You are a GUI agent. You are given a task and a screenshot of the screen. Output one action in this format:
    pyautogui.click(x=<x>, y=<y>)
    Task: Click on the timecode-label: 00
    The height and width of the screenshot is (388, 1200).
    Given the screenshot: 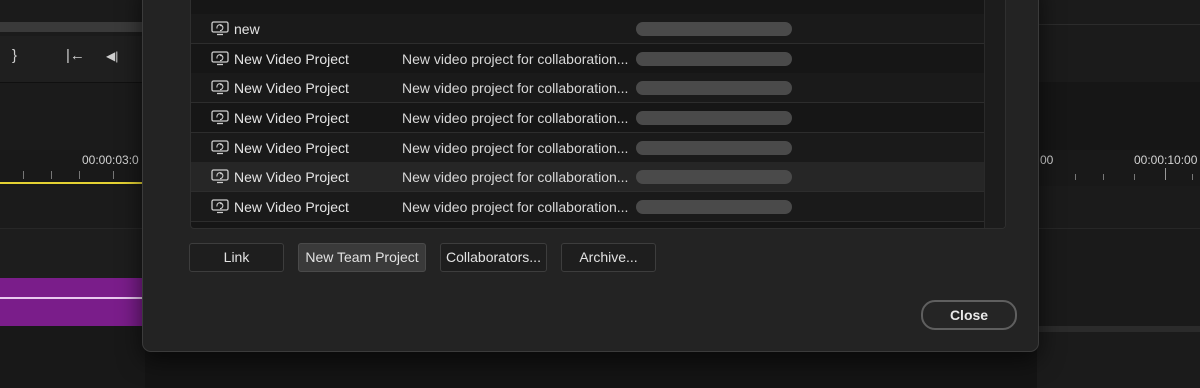 What is the action you would take?
    pyautogui.click(x=1047, y=160)
    